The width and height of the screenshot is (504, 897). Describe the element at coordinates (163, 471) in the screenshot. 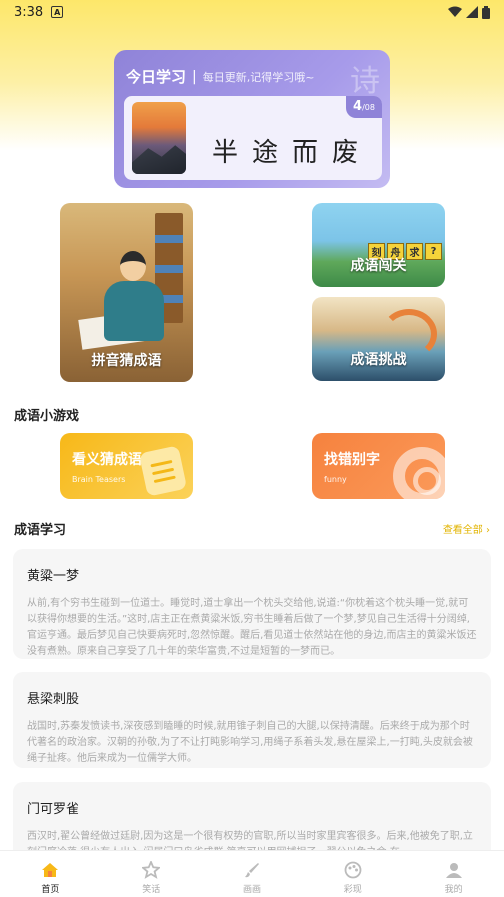

I see `notepad-icon` at that location.